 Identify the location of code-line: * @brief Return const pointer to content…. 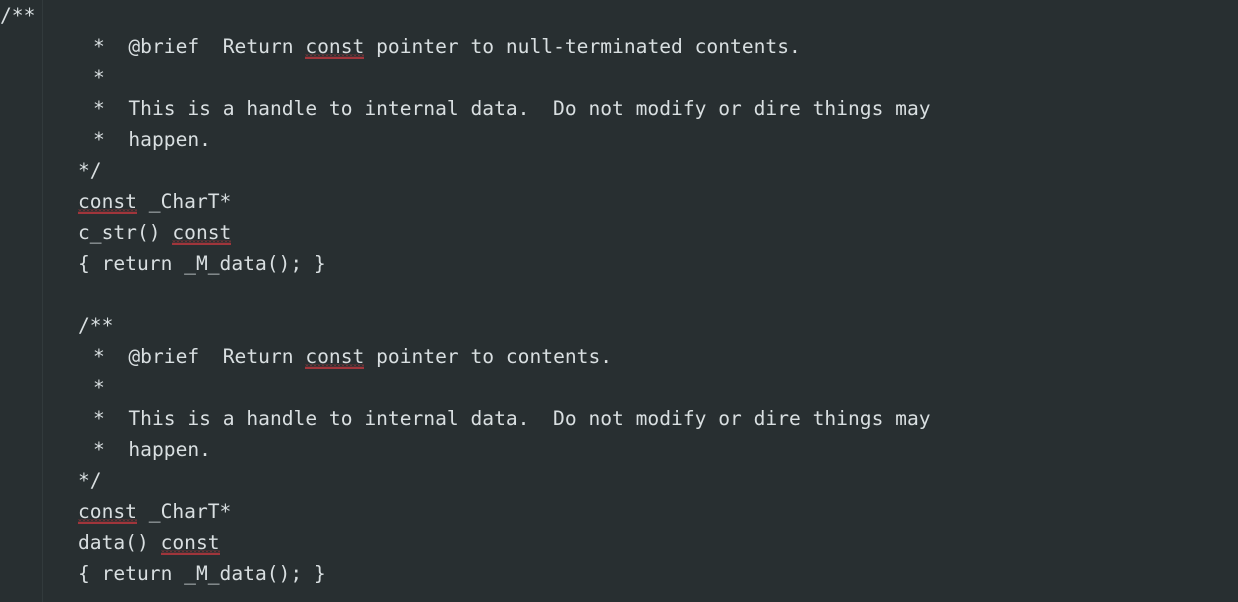
(619, 356).